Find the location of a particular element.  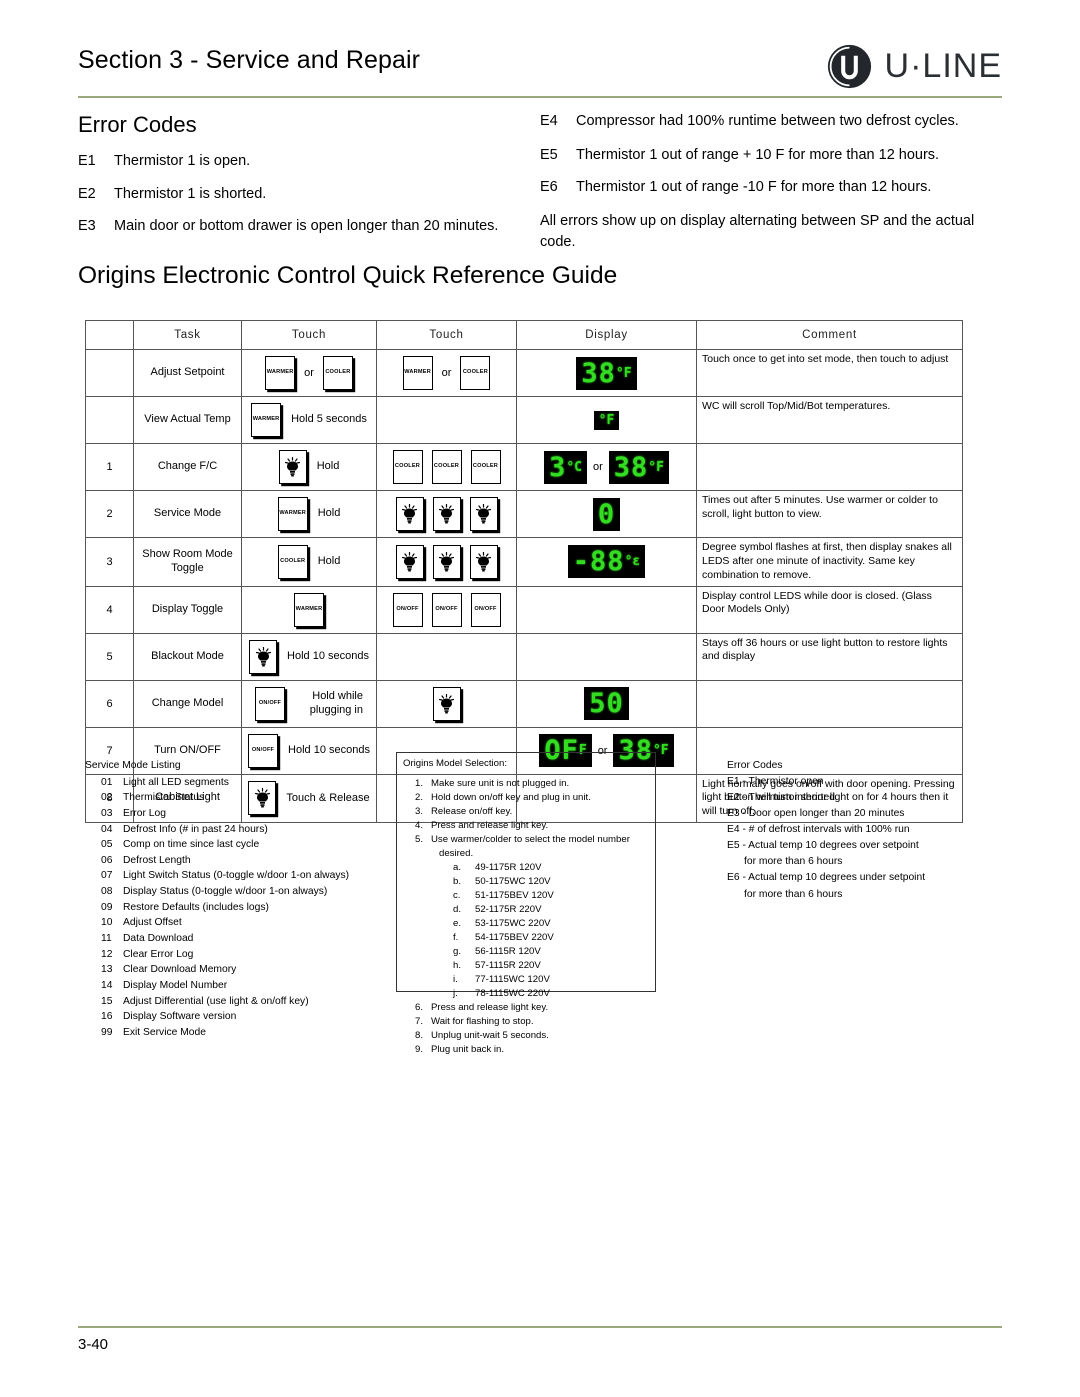

row-display: °F is located at coordinates (606, 420).